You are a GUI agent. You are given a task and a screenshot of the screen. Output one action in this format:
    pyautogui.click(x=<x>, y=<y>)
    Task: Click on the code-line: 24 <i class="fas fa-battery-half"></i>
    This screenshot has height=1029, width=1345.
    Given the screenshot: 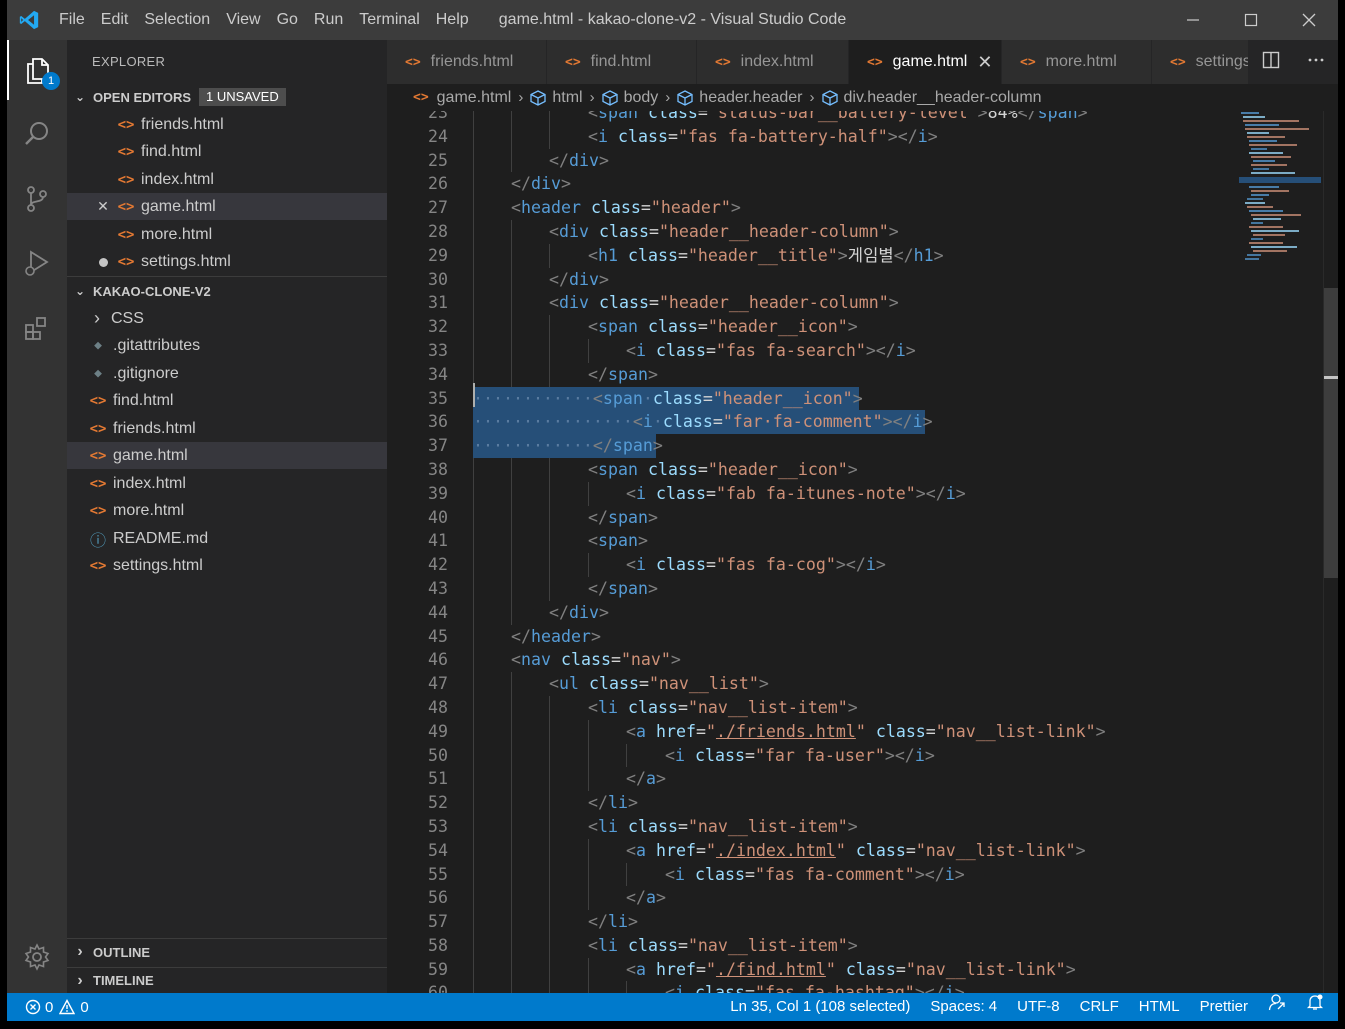 What is the action you would take?
    pyautogui.click(x=812, y=136)
    